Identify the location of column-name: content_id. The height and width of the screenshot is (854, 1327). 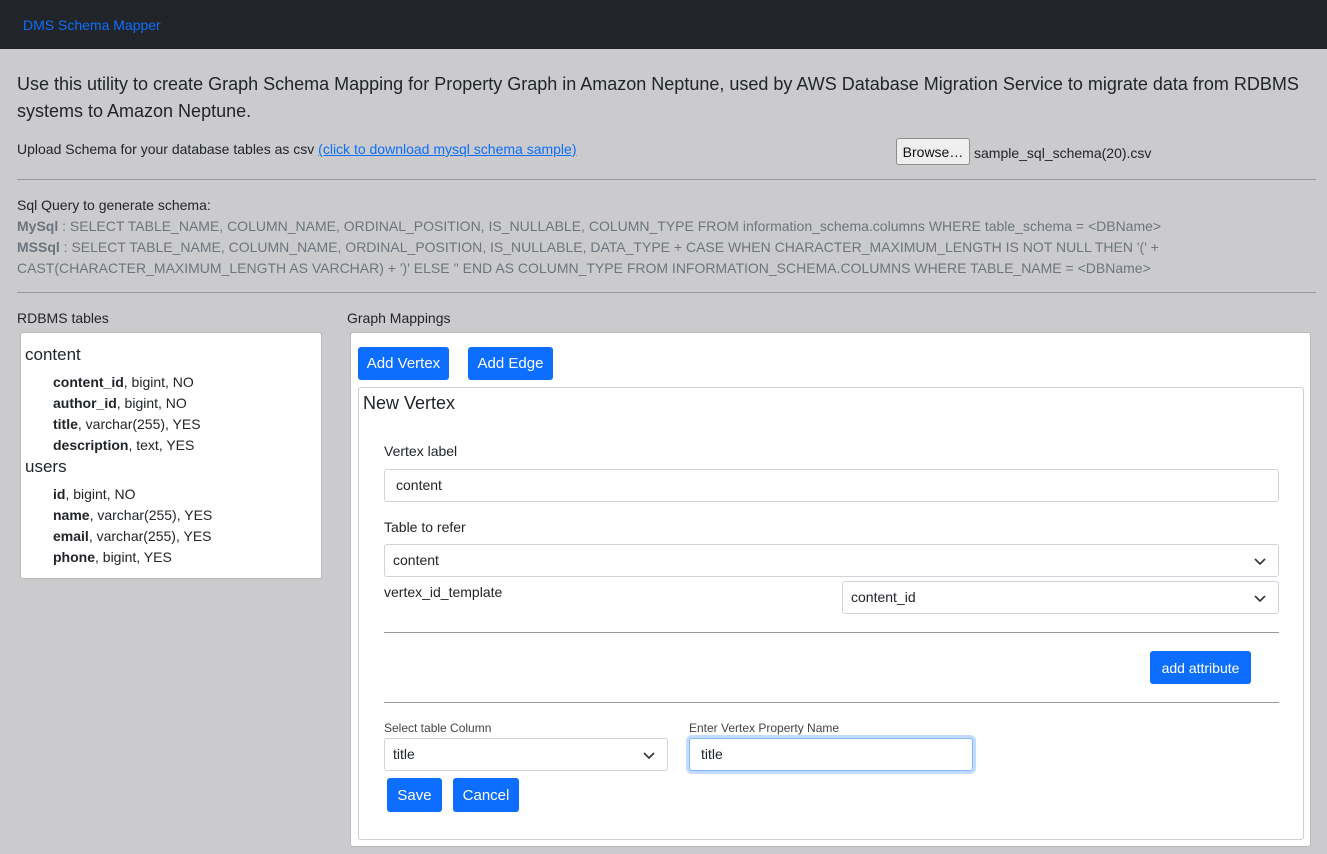
(88, 382).